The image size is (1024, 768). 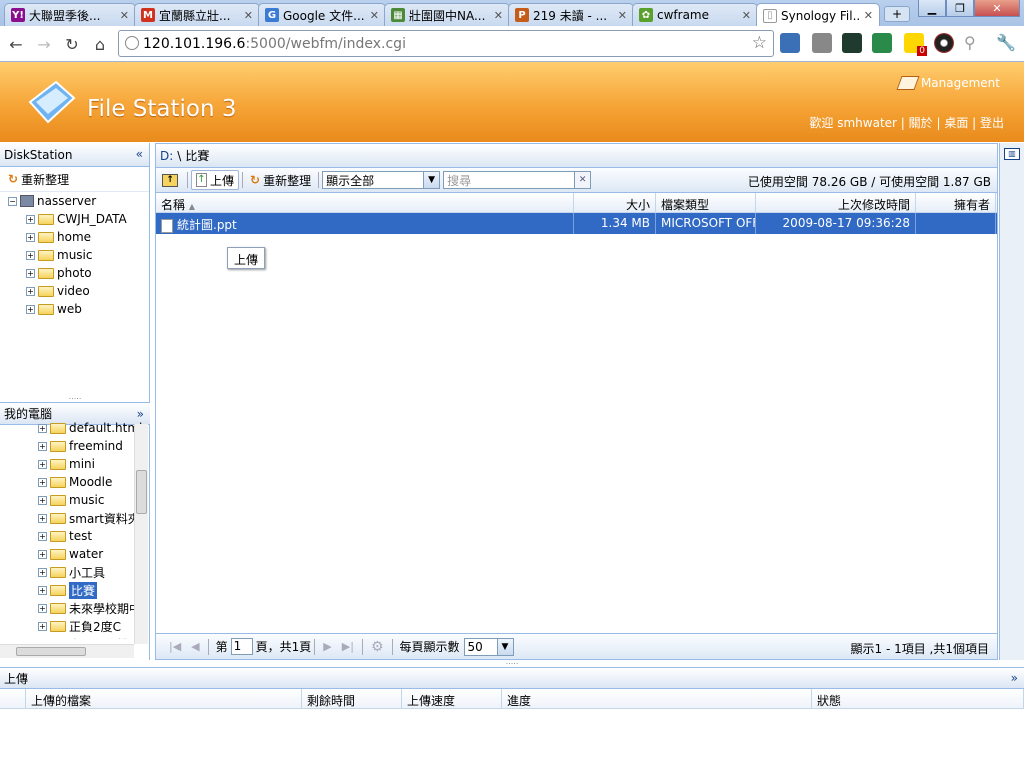 I want to click on upload-button: ↑ 上傳, so click(x=215, y=180).